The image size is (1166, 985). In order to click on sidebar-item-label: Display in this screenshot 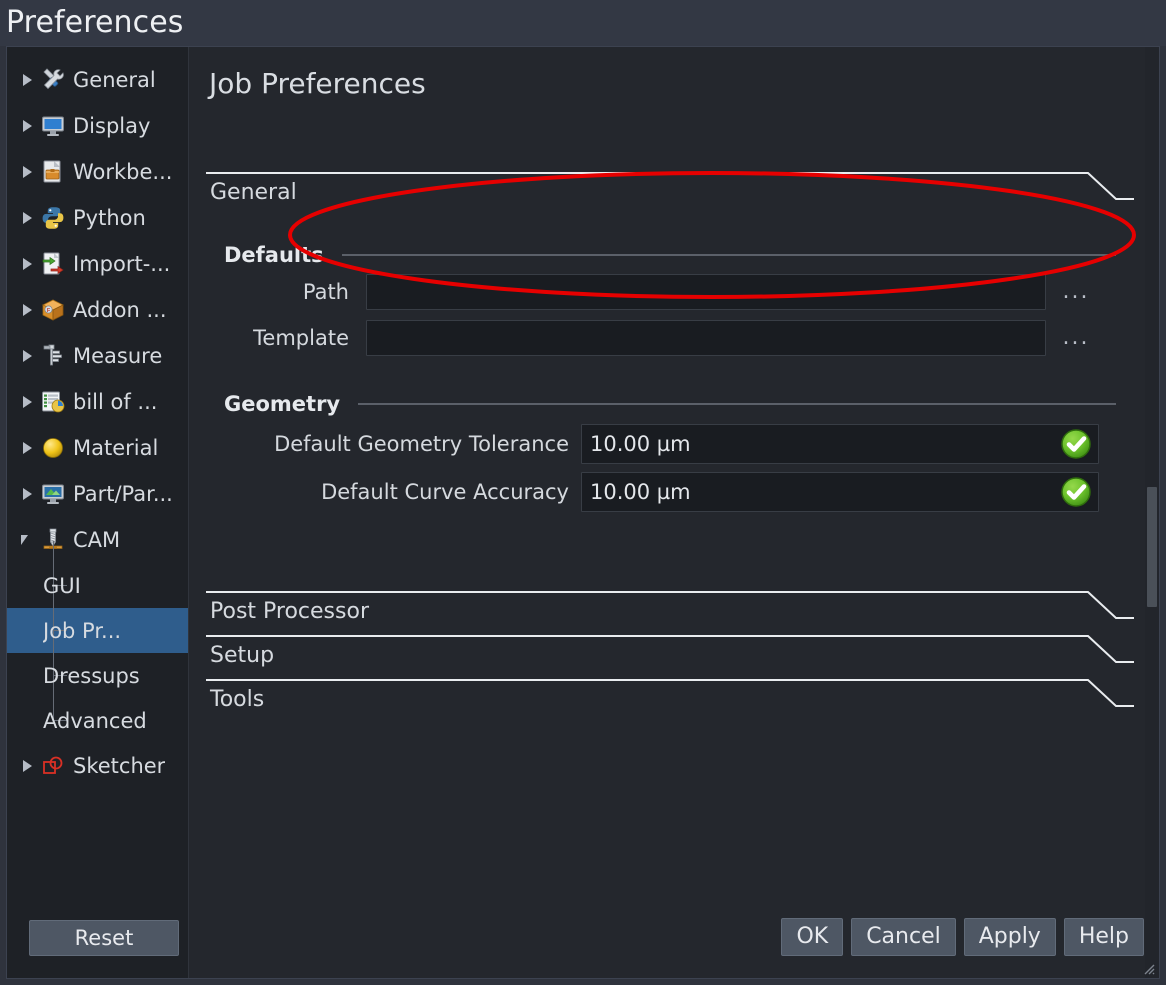, I will do `click(112, 126)`.